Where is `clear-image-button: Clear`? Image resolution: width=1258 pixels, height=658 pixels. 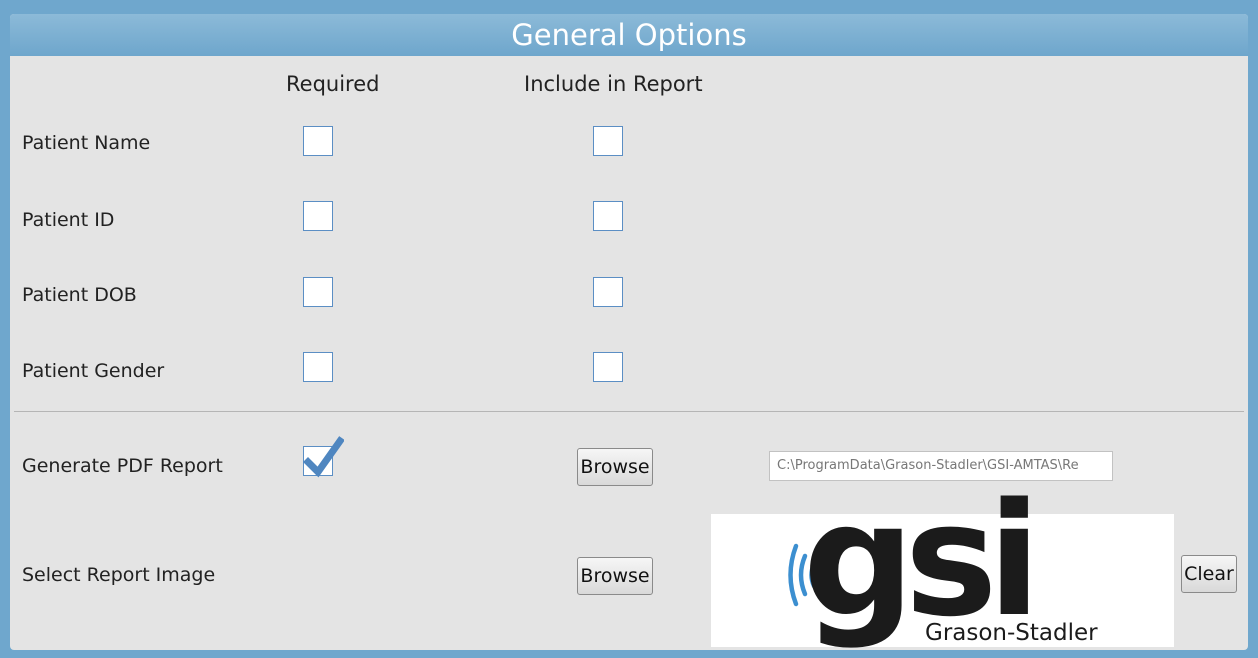
clear-image-button: Clear is located at coordinates (1209, 574).